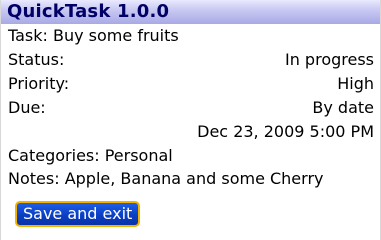 Image resolution: width=381 pixels, height=240 pixels. I want to click on priority-label: Priority:, so click(39, 83).